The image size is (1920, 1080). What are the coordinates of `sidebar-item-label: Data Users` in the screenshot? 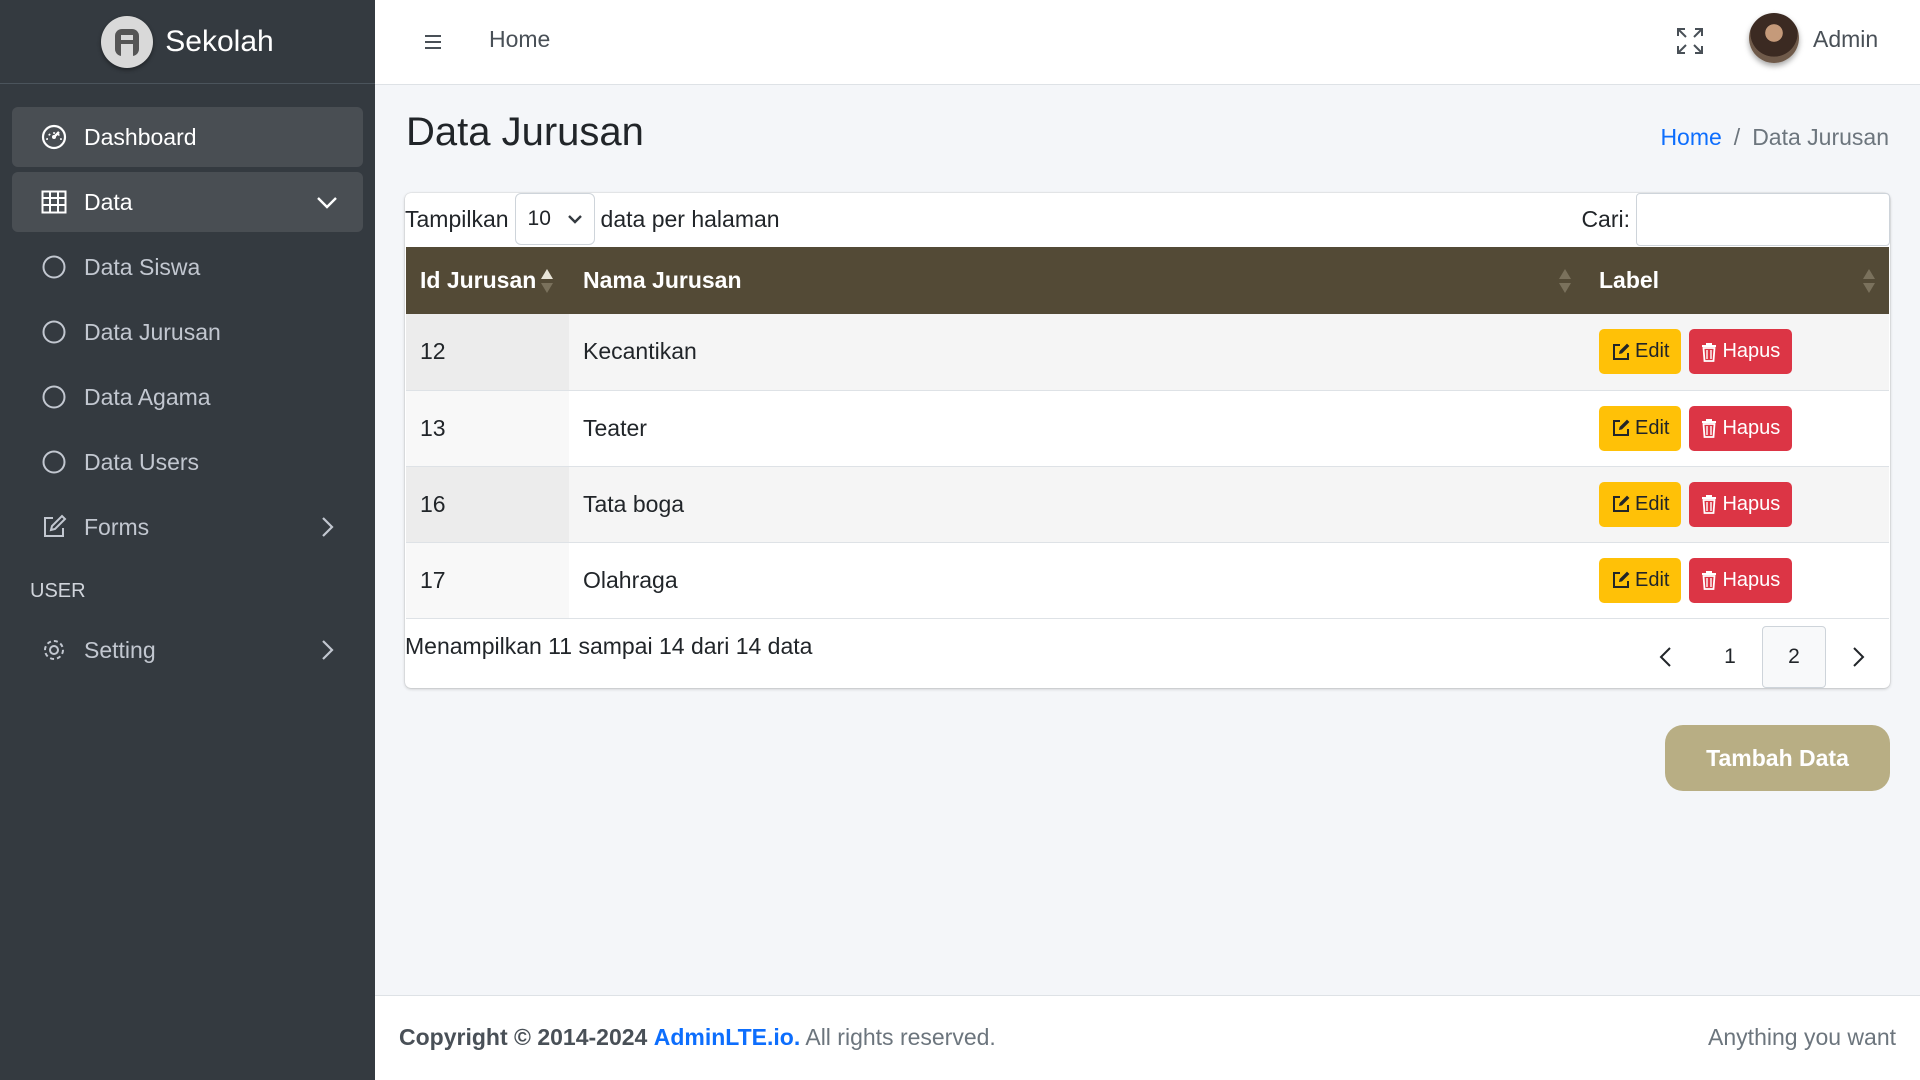 It's located at (142, 461).